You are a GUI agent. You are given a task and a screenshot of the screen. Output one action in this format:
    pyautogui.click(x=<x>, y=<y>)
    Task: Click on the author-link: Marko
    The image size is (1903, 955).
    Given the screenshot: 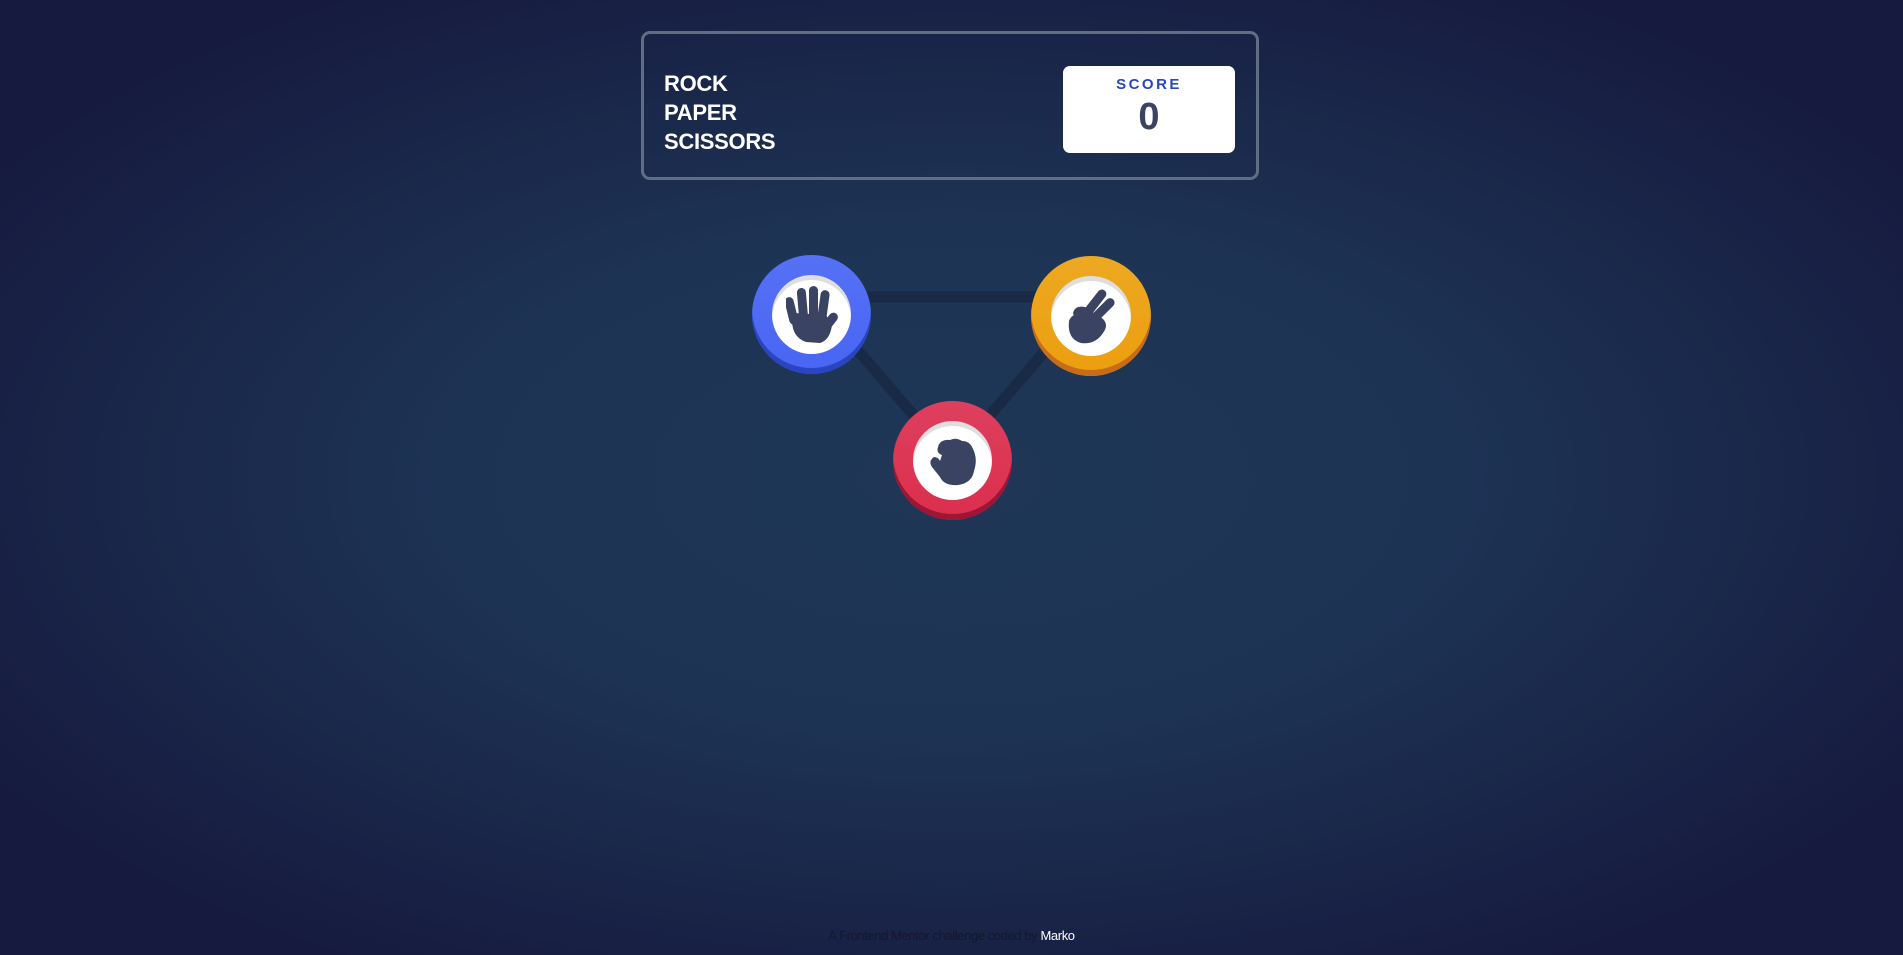 What is the action you would take?
    pyautogui.click(x=1058, y=935)
    